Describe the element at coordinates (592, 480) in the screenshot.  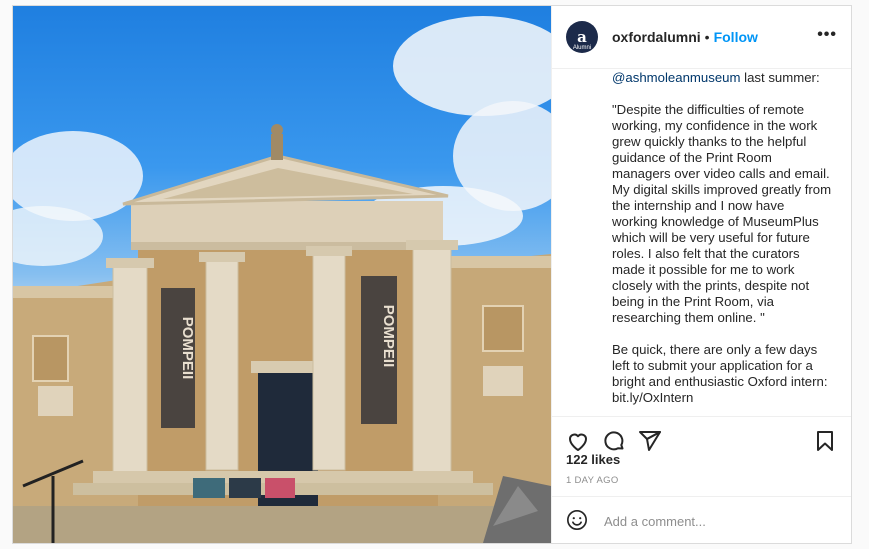
I see `post-timestamp: 1 DAY AGO` at that location.